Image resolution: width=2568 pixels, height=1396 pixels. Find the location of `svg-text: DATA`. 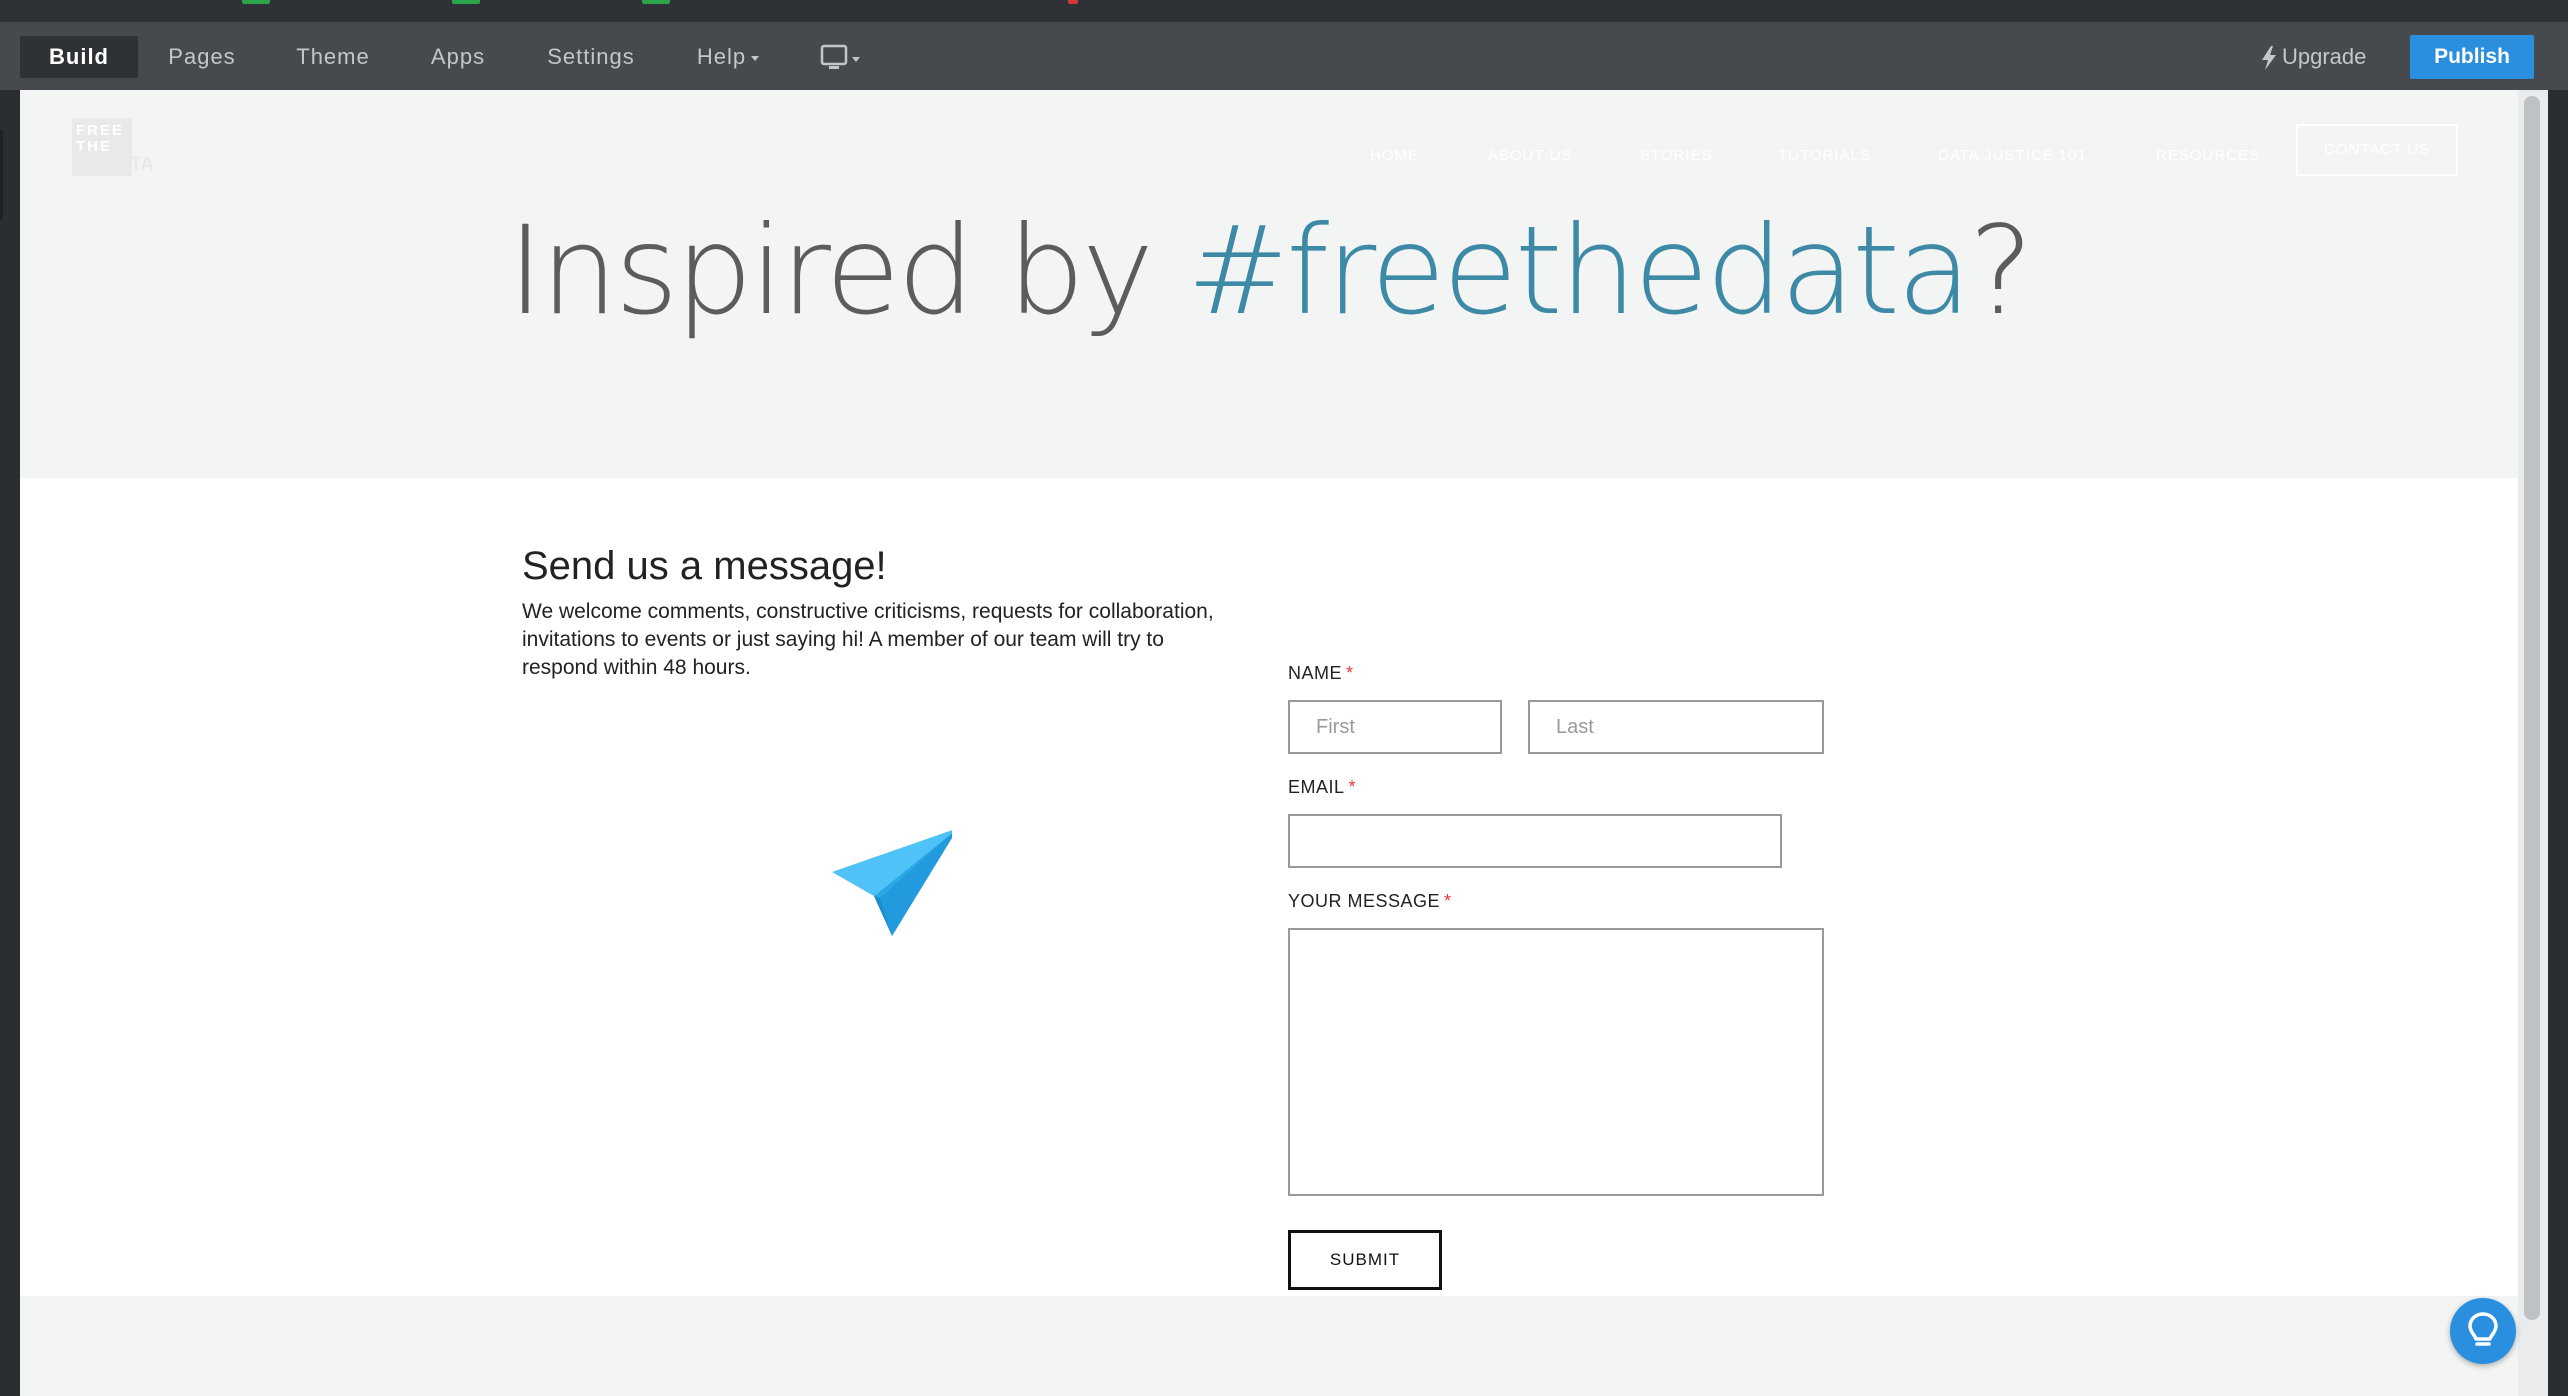

svg-text: DATA is located at coordinates (129, 164).